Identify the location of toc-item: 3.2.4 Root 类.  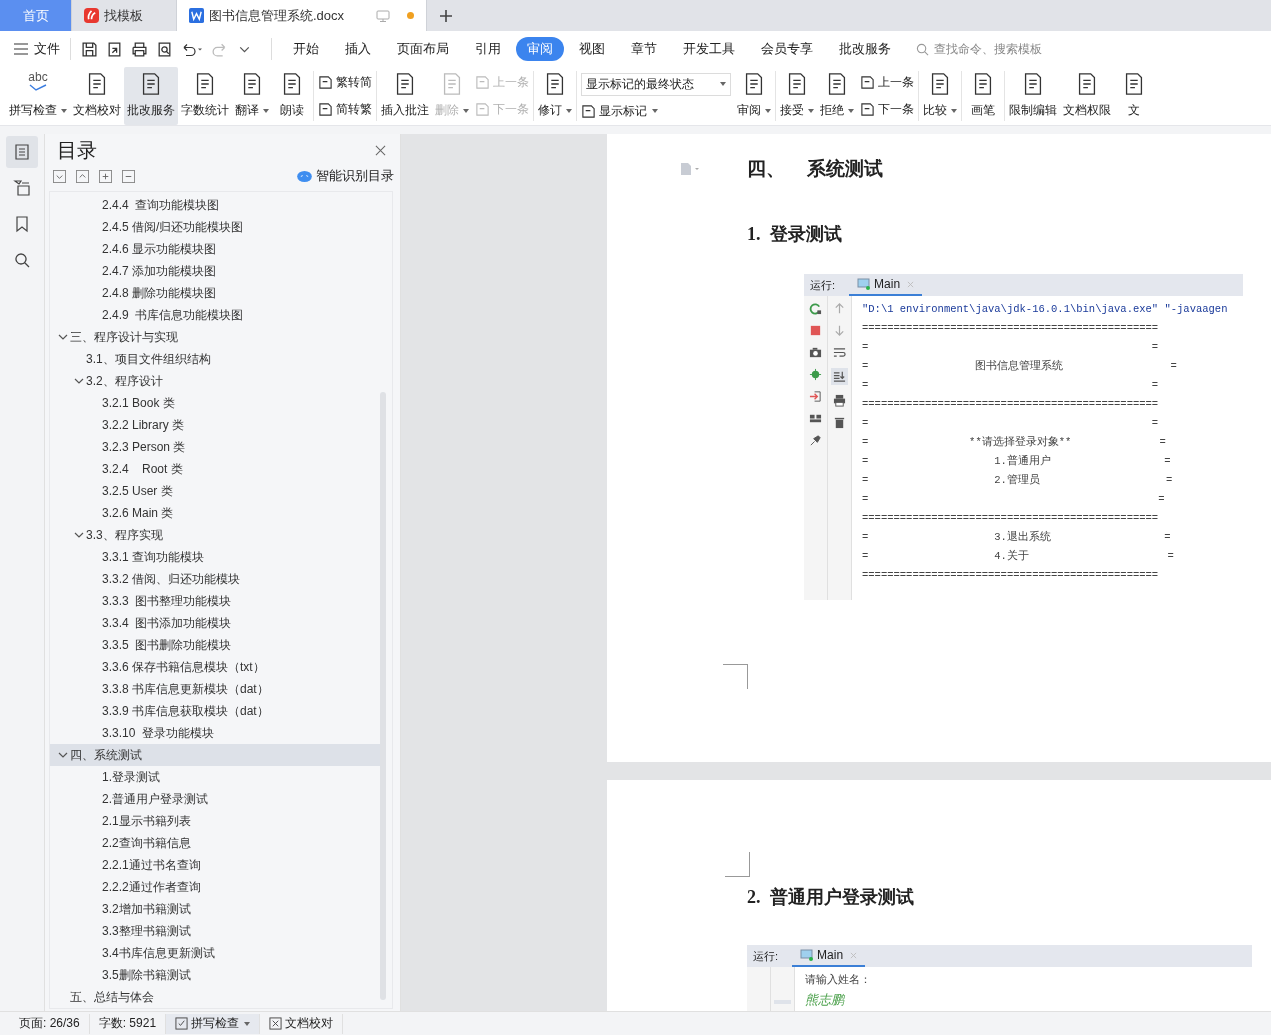
(215, 469).